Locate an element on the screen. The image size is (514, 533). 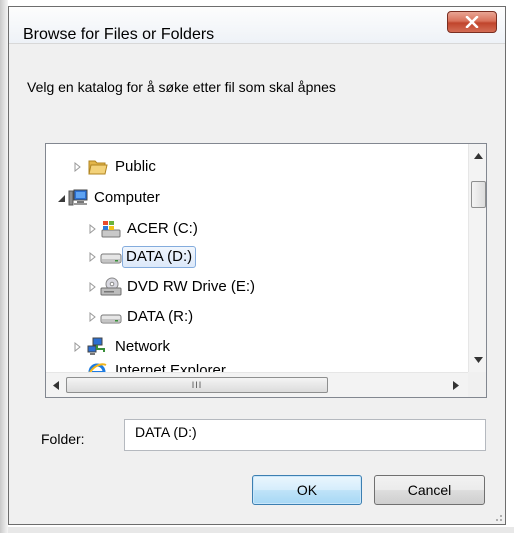
arrow-left-icon is located at coordinates (56, 385).